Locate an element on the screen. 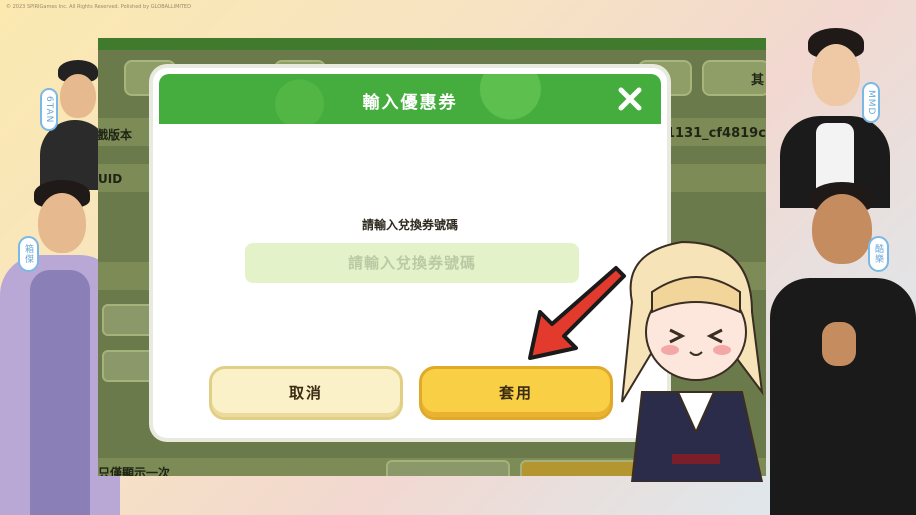  dialog-header: 輸入優惠券 is located at coordinates (410, 99).